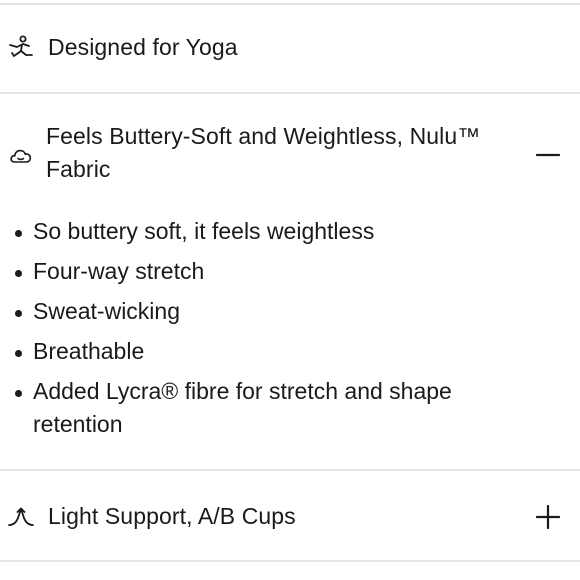  I want to click on list-item: So buttery soft, it feels weightless, so click(264, 231).